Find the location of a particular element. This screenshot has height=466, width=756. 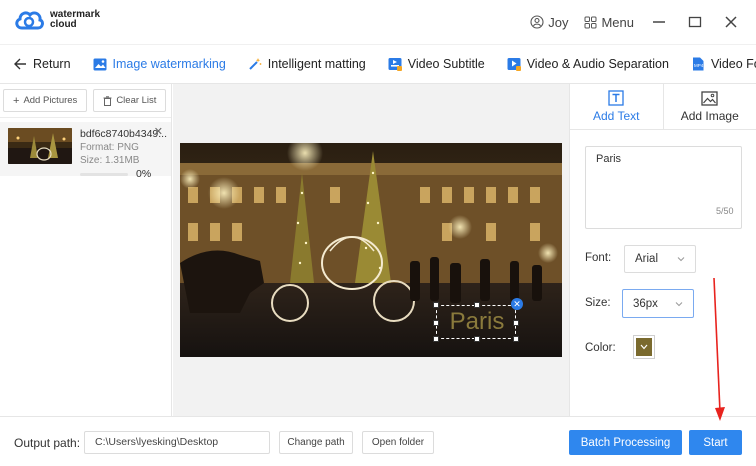

plus-icon: + is located at coordinates (16, 100).